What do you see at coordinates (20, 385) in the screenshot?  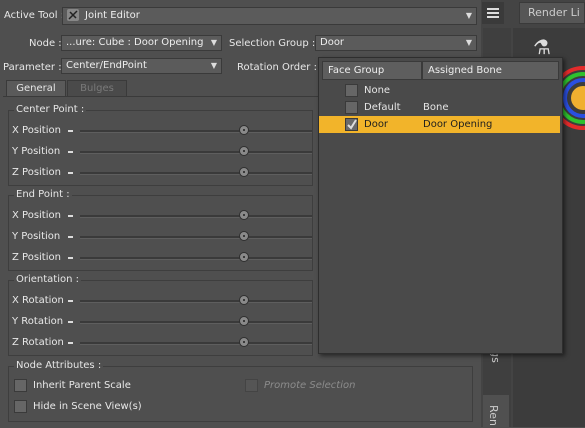 I see `inherit-parent-scale-checkbox` at bounding box center [20, 385].